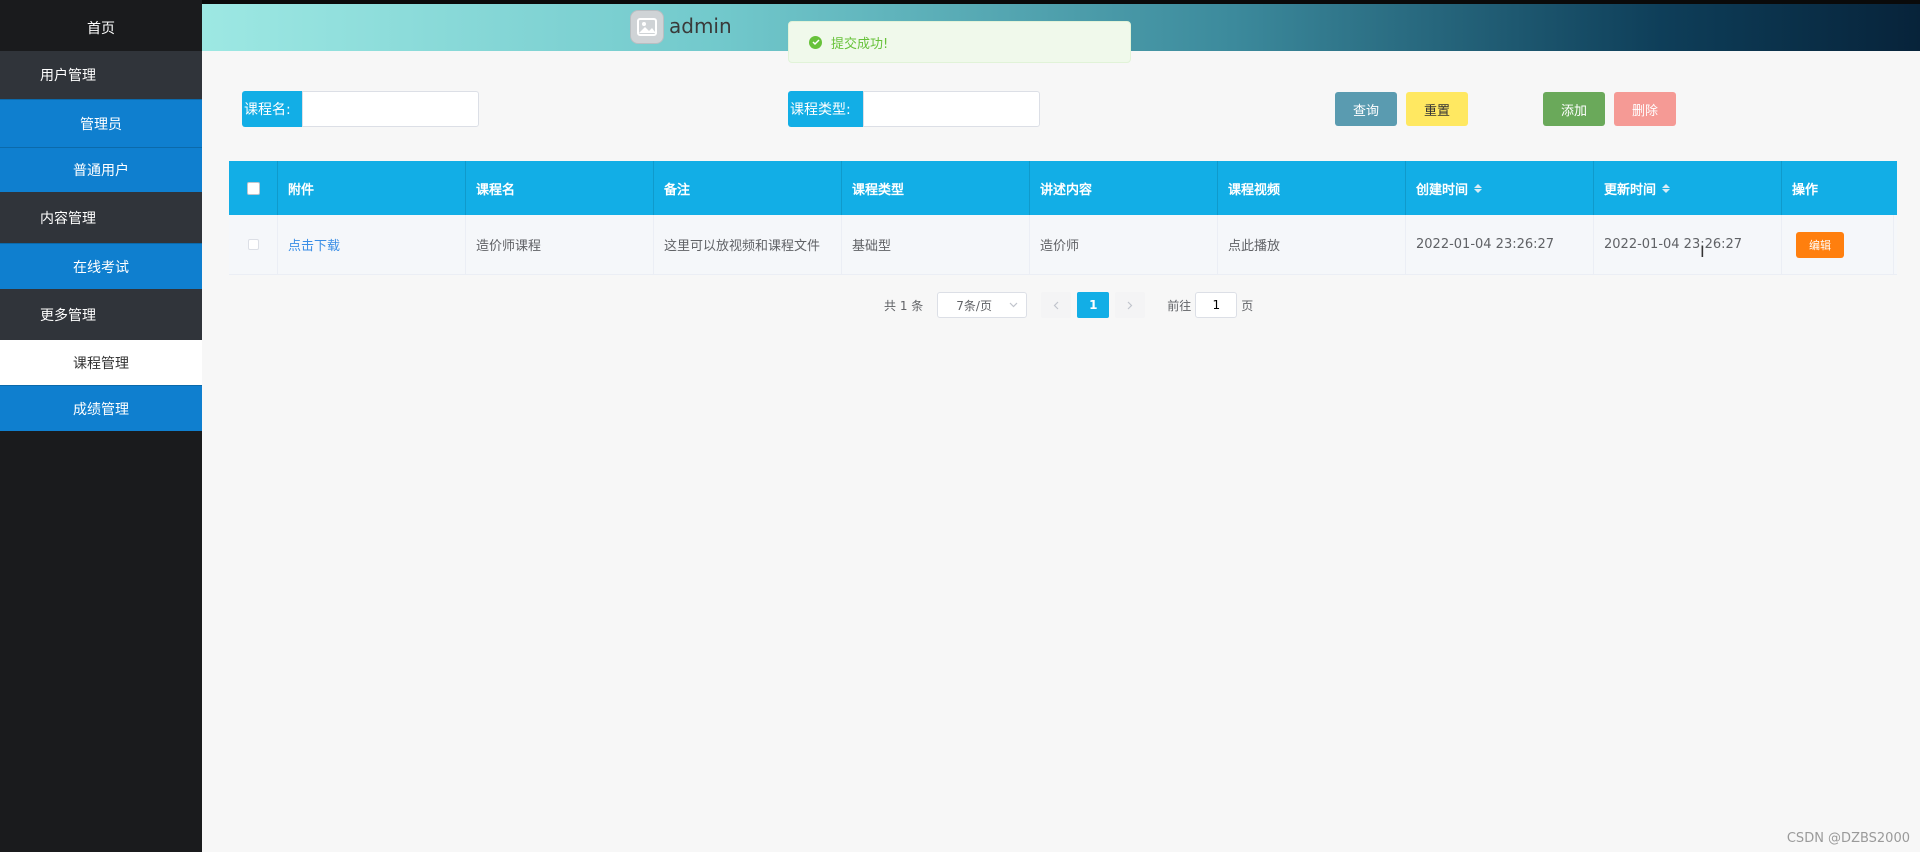 This screenshot has height=852, width=1920. I want to click on download-link: 点击下载, so click(314, 244).